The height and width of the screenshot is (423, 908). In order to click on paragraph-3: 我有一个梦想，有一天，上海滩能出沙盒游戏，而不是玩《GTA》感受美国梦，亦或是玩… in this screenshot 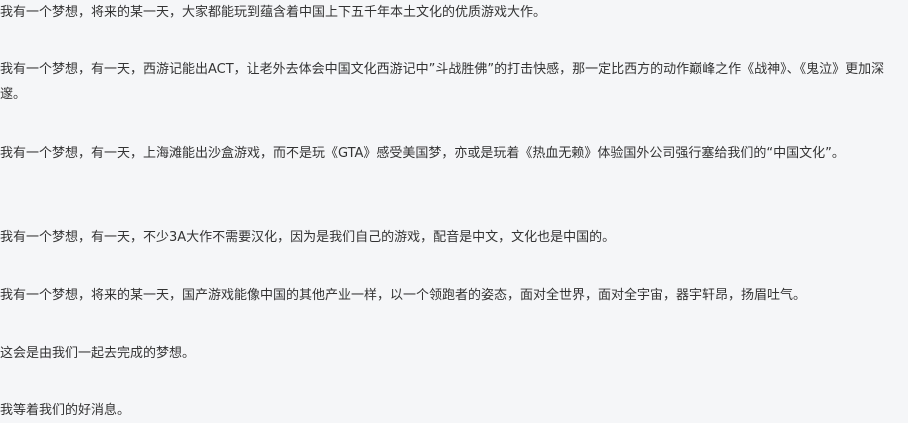, I will do `click(422, 153)`.